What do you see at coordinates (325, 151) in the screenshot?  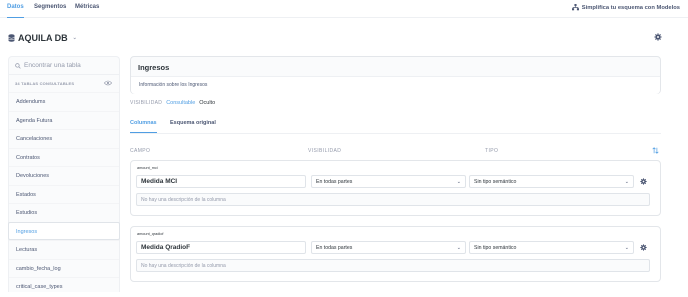 I see `column-header-visibility: VISIBILIDAD` at bounding box center [325, 151].